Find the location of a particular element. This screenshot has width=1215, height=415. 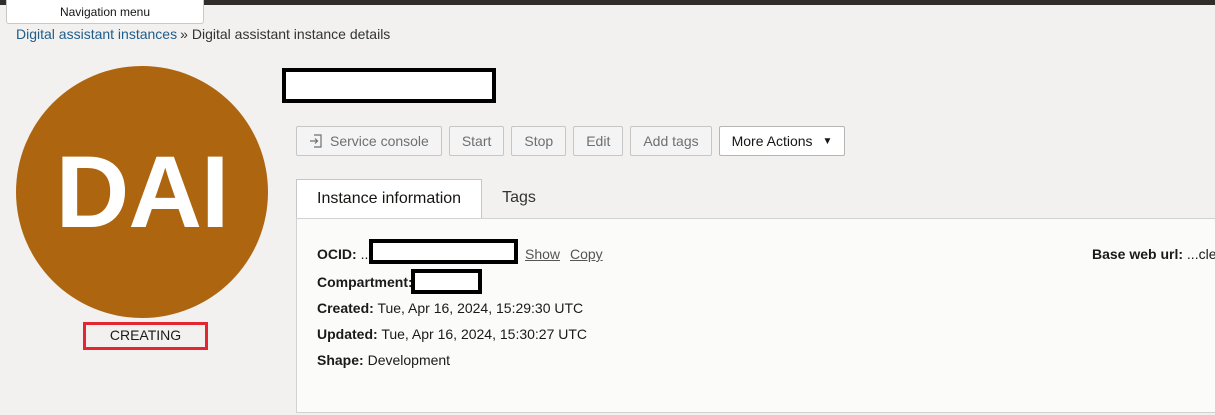

stop-button: Stop is located at coordinates (539, 141).